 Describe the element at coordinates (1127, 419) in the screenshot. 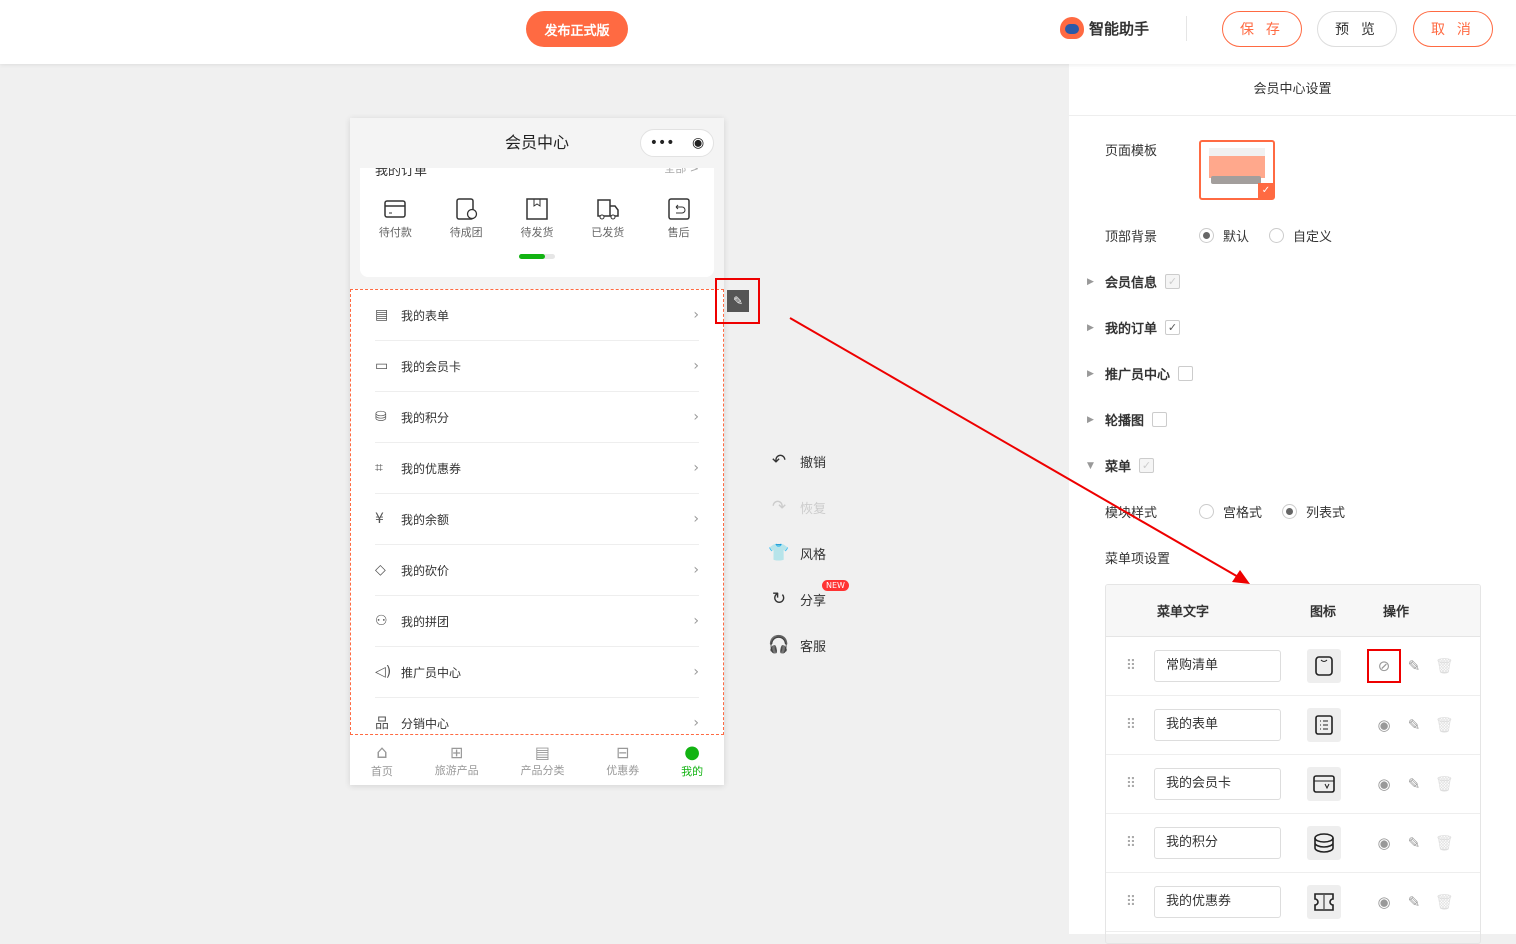

I see `section-toggle: ▶ 轮播图` at that location.